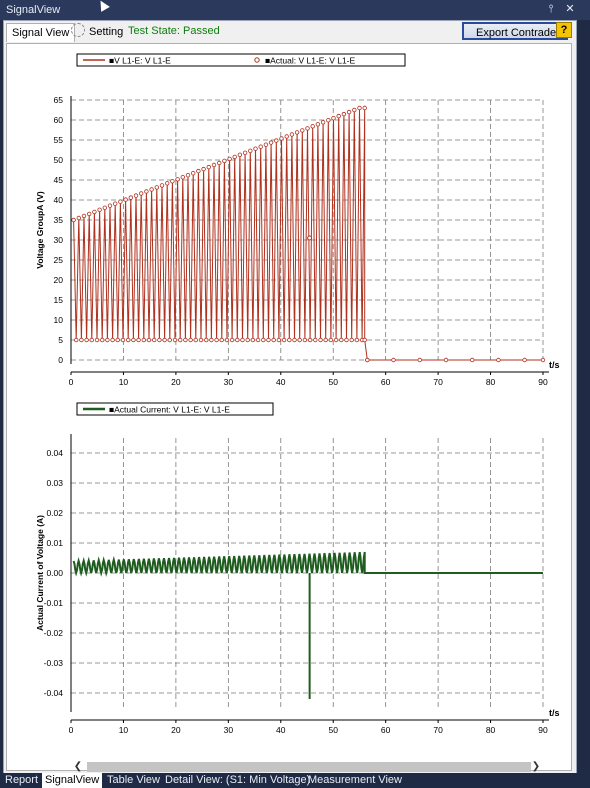 The image size is (590, 788). Describe the element at coordinates (72, 780) in the screenshot. I see `bottom-tab-signalview: SignalView` at that location.